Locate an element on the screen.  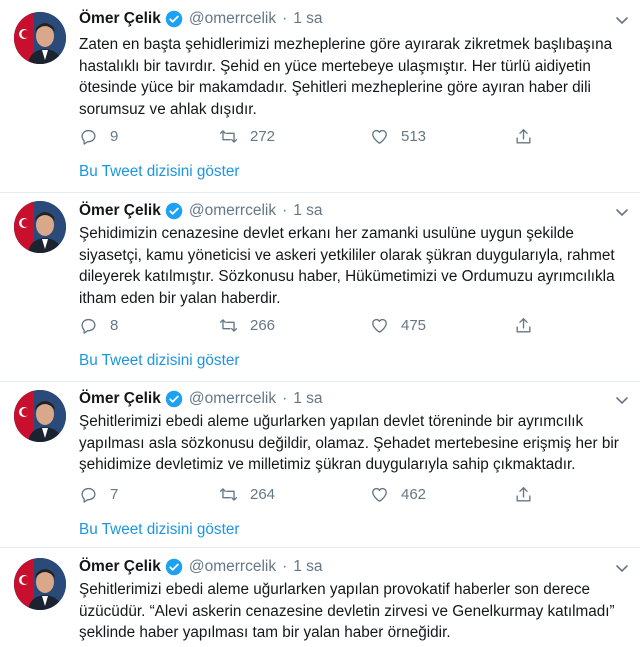
retweet-button: 266 is located at coordinates (247, 325).